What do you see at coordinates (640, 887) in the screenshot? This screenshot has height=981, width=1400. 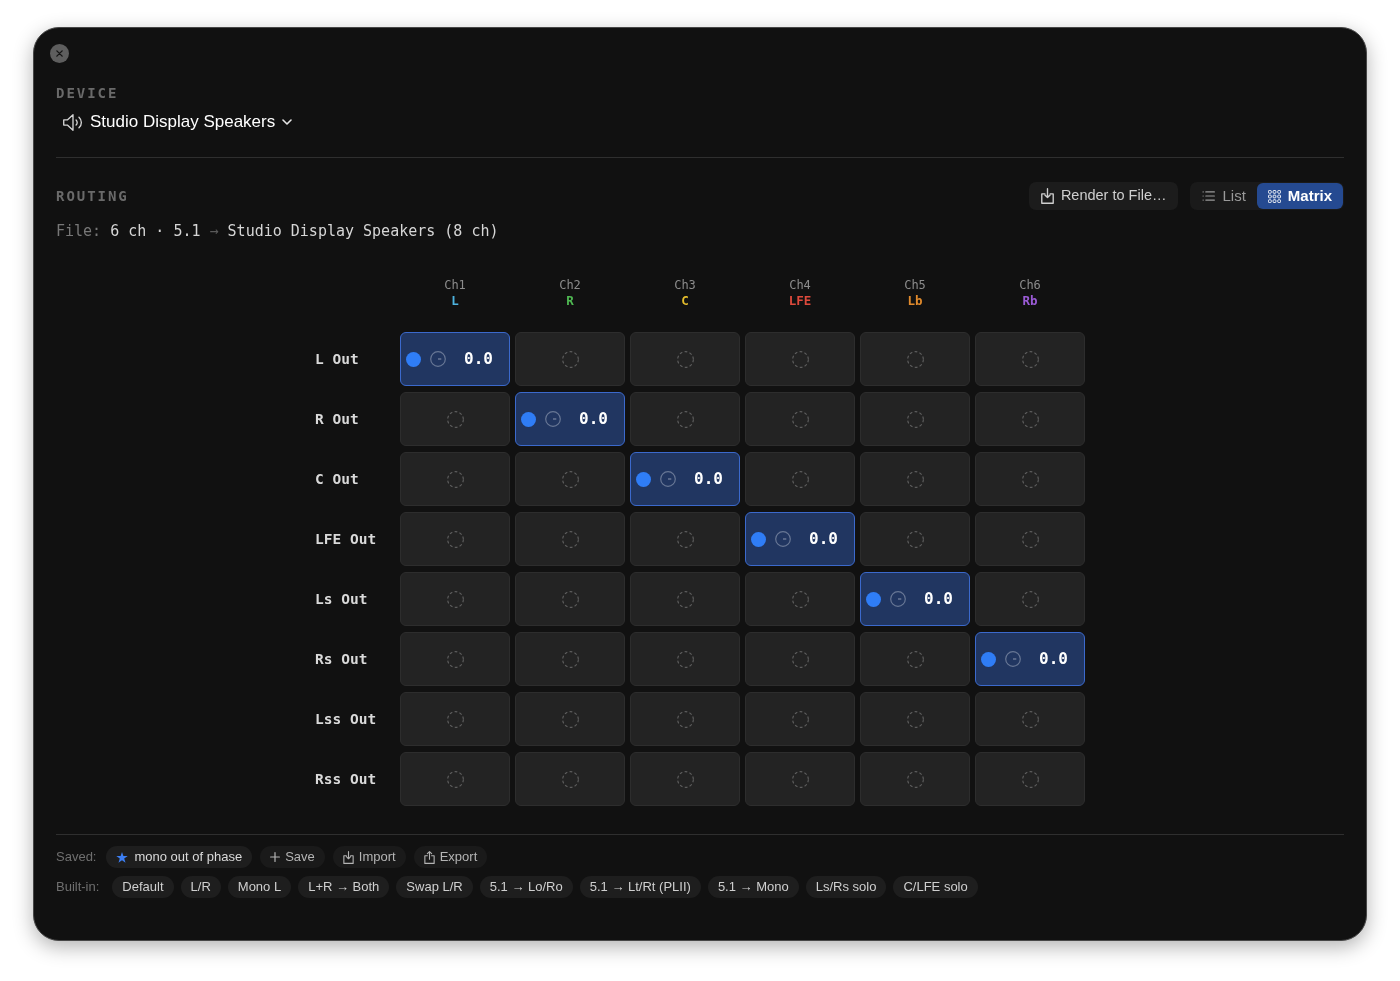 I see `preset-chip: 5.1 → Lt/Rt (PLII)` at bounding box center [640, 887].